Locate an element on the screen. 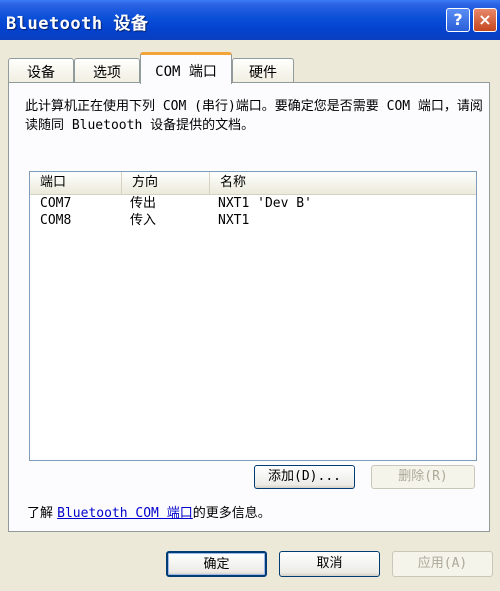 The width and height of the screenshot is (500, 591). list-item: COM8 传入 NXT1 is located at coordinates (253, 221).